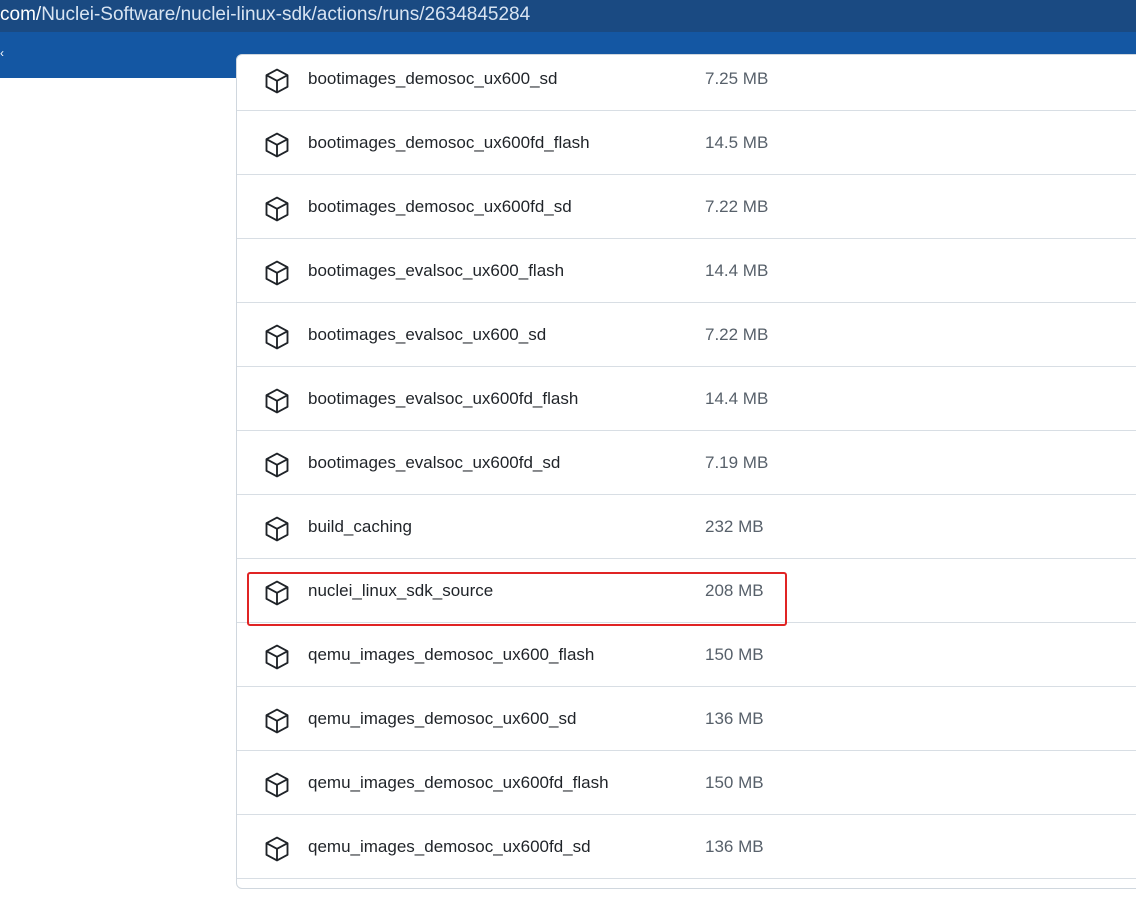 The image size is (1136, 924). I want to click on artifact-name-link: bootimages_evalsoc_ux600fd_sd, so click(434, 463).